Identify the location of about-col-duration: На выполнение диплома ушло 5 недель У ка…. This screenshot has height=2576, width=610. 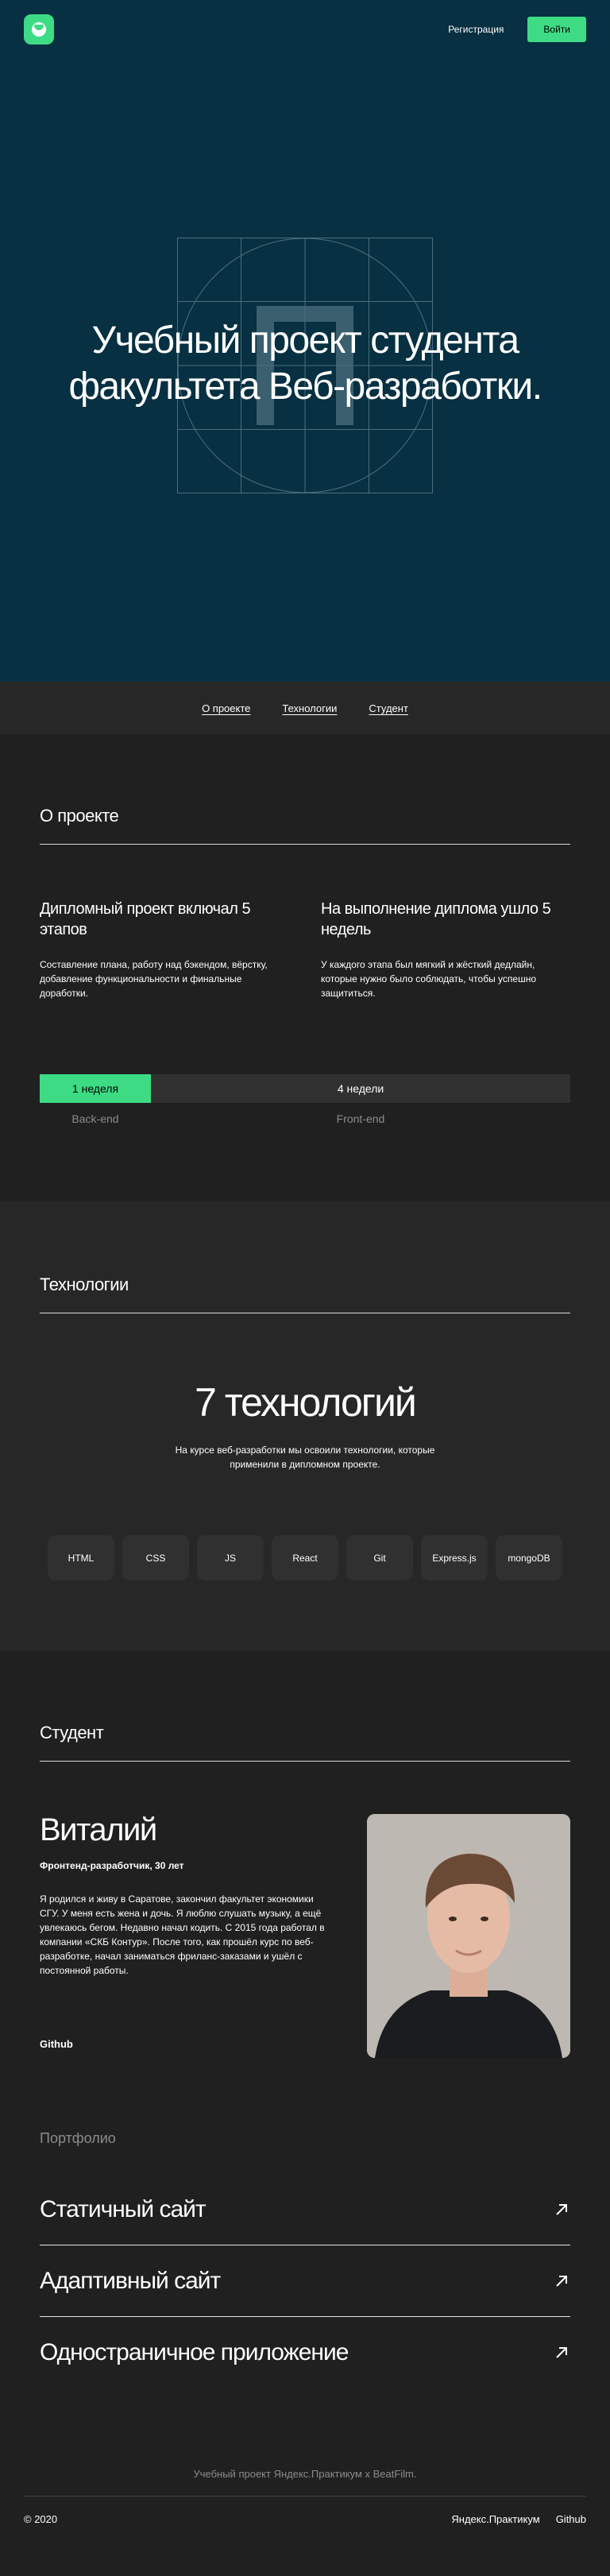
(446, 949).